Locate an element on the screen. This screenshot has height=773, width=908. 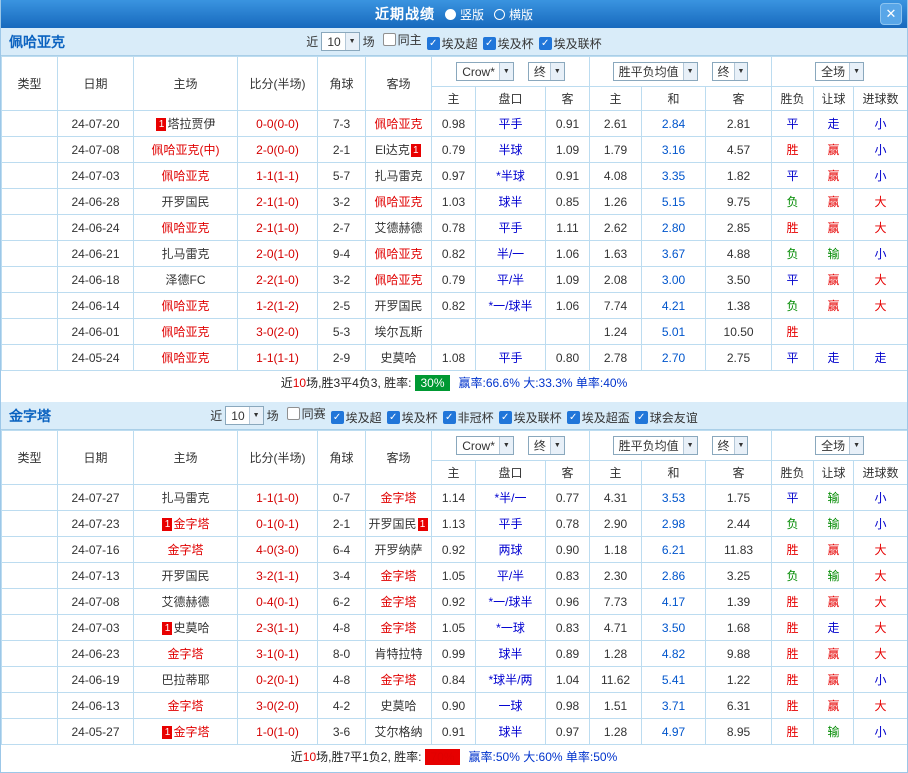
filter-option-球会友谊: ✓ 球会友谊 is located at coordinates (666, 417).